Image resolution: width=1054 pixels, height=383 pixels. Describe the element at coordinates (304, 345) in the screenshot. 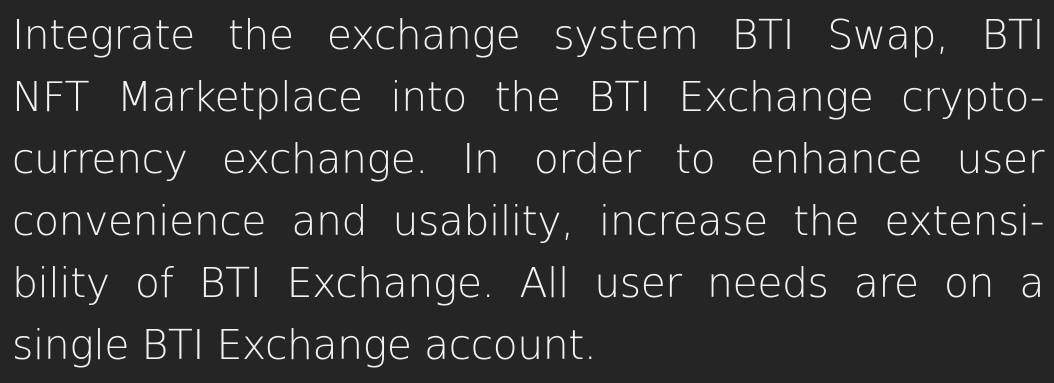

I see `paragraph-line-6: single BTI Exchange account.` at that location.